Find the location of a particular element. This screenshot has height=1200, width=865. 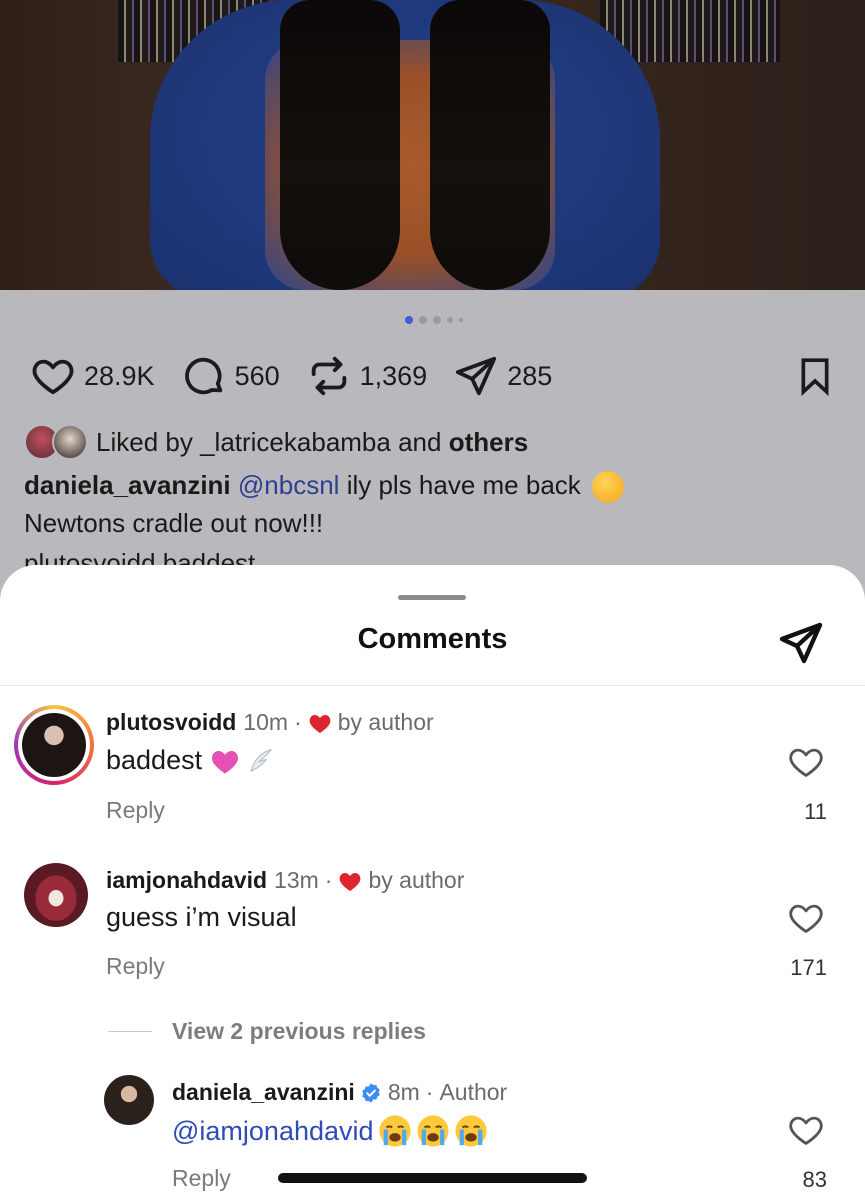

comment-body: guess i’m visual is located at coordinates (201, 917).